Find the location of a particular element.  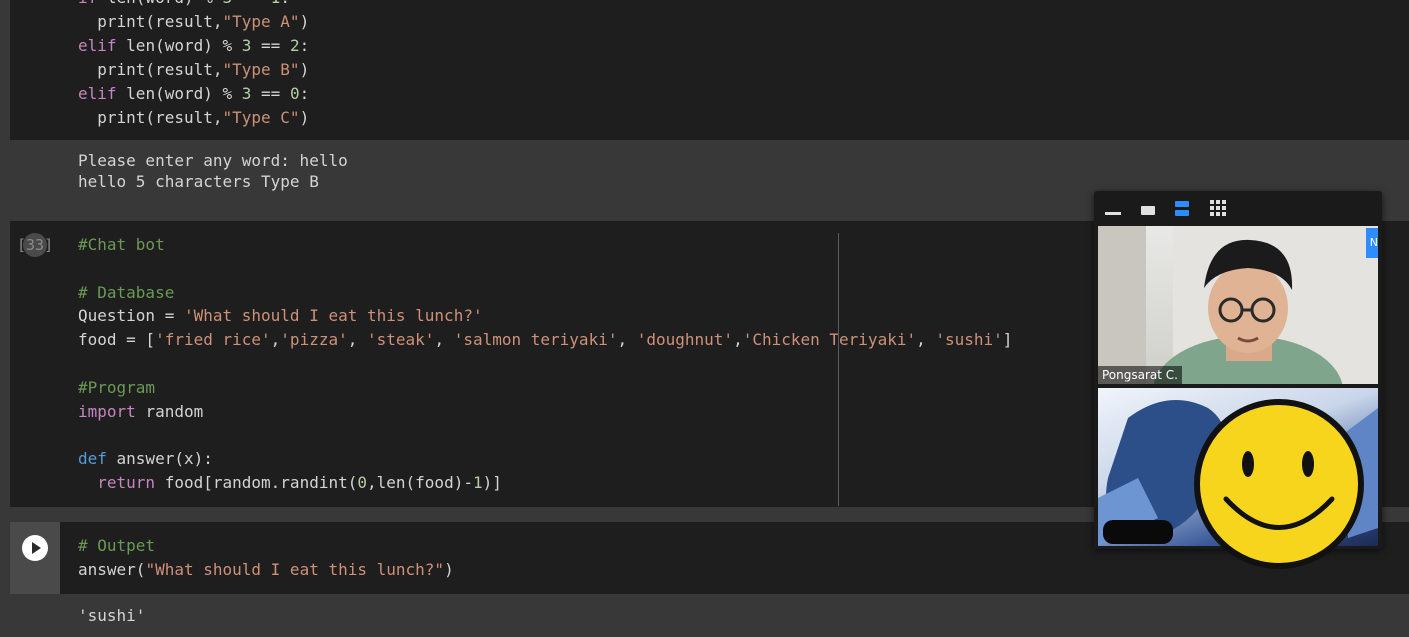

code-token: 'Chicken Teriyaki' is located at coordinates (829, 340).